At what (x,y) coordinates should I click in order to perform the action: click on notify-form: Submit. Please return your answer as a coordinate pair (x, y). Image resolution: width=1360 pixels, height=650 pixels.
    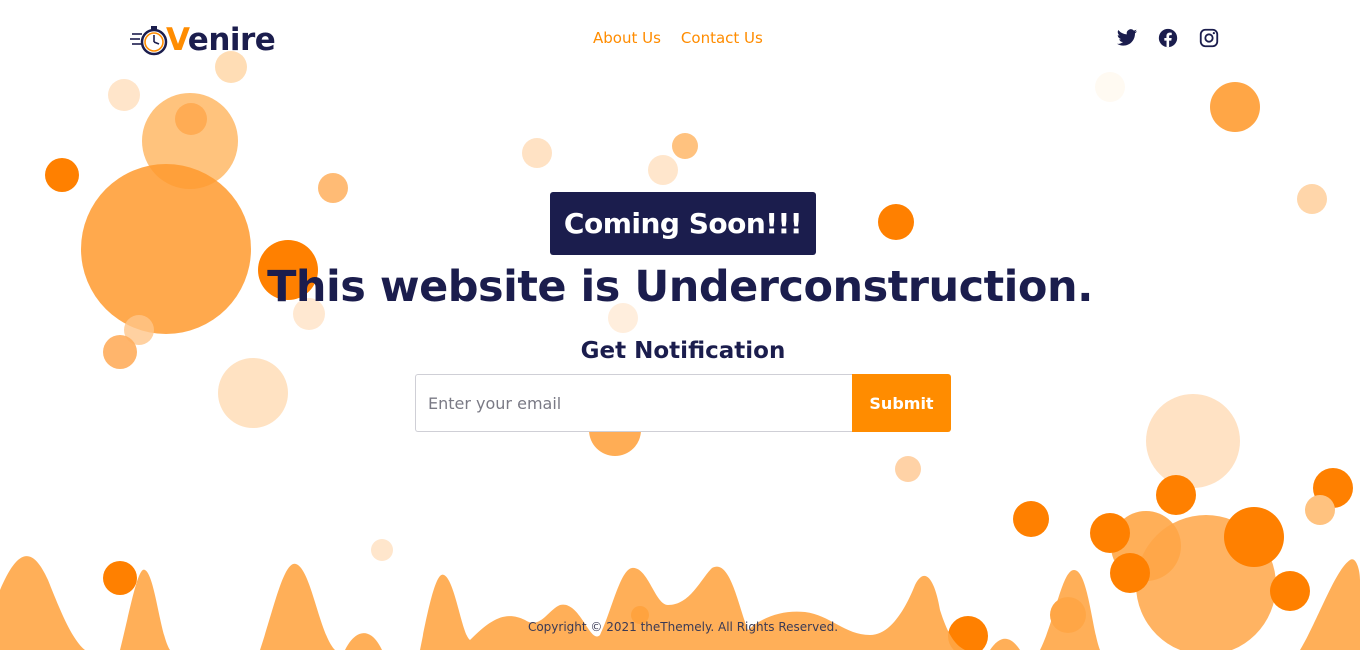
    Looking at the image, I should click on (683, 403).